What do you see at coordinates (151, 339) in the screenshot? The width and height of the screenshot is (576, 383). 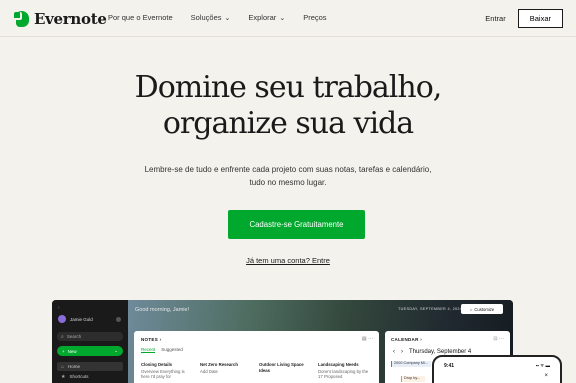 I see `notes-widget-title: NOTES ›` at bounding box center [151, 339].